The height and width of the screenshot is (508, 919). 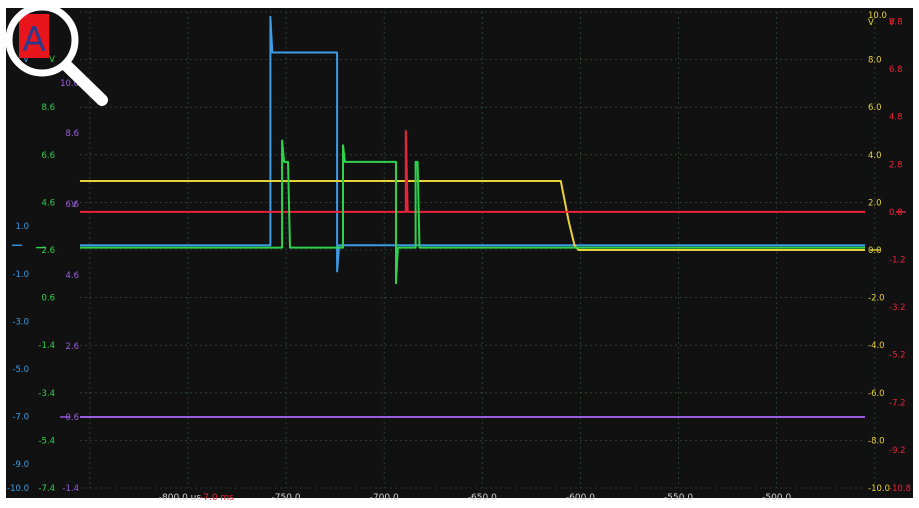 What do you see at coordinates (876, 346) in the screenshot?
I see `y-tick-label: -4.0` at bounding box center [876, 346].